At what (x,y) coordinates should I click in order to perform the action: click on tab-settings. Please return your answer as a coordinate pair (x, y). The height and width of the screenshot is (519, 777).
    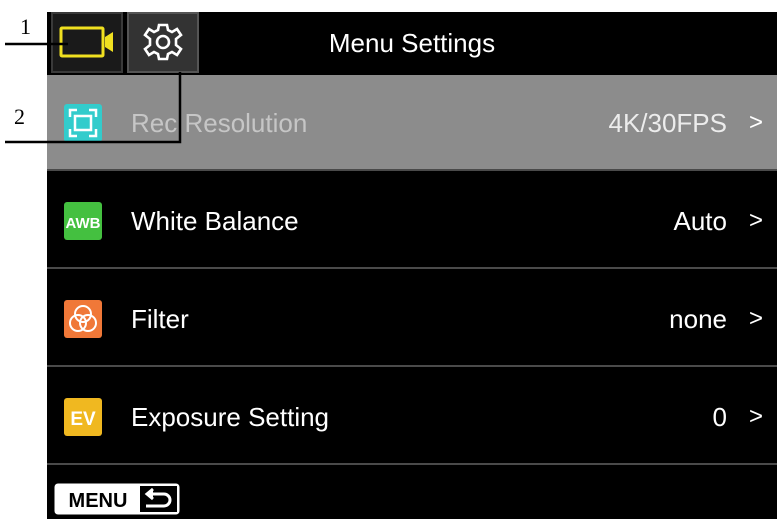
    Looking at the image, I should click on (163, 42).